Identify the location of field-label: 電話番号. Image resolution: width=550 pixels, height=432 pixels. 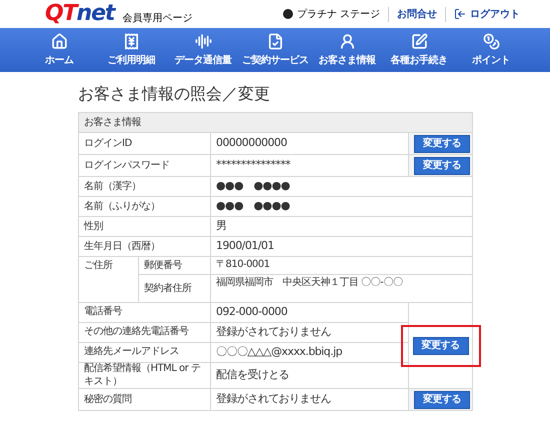
(103, 312).